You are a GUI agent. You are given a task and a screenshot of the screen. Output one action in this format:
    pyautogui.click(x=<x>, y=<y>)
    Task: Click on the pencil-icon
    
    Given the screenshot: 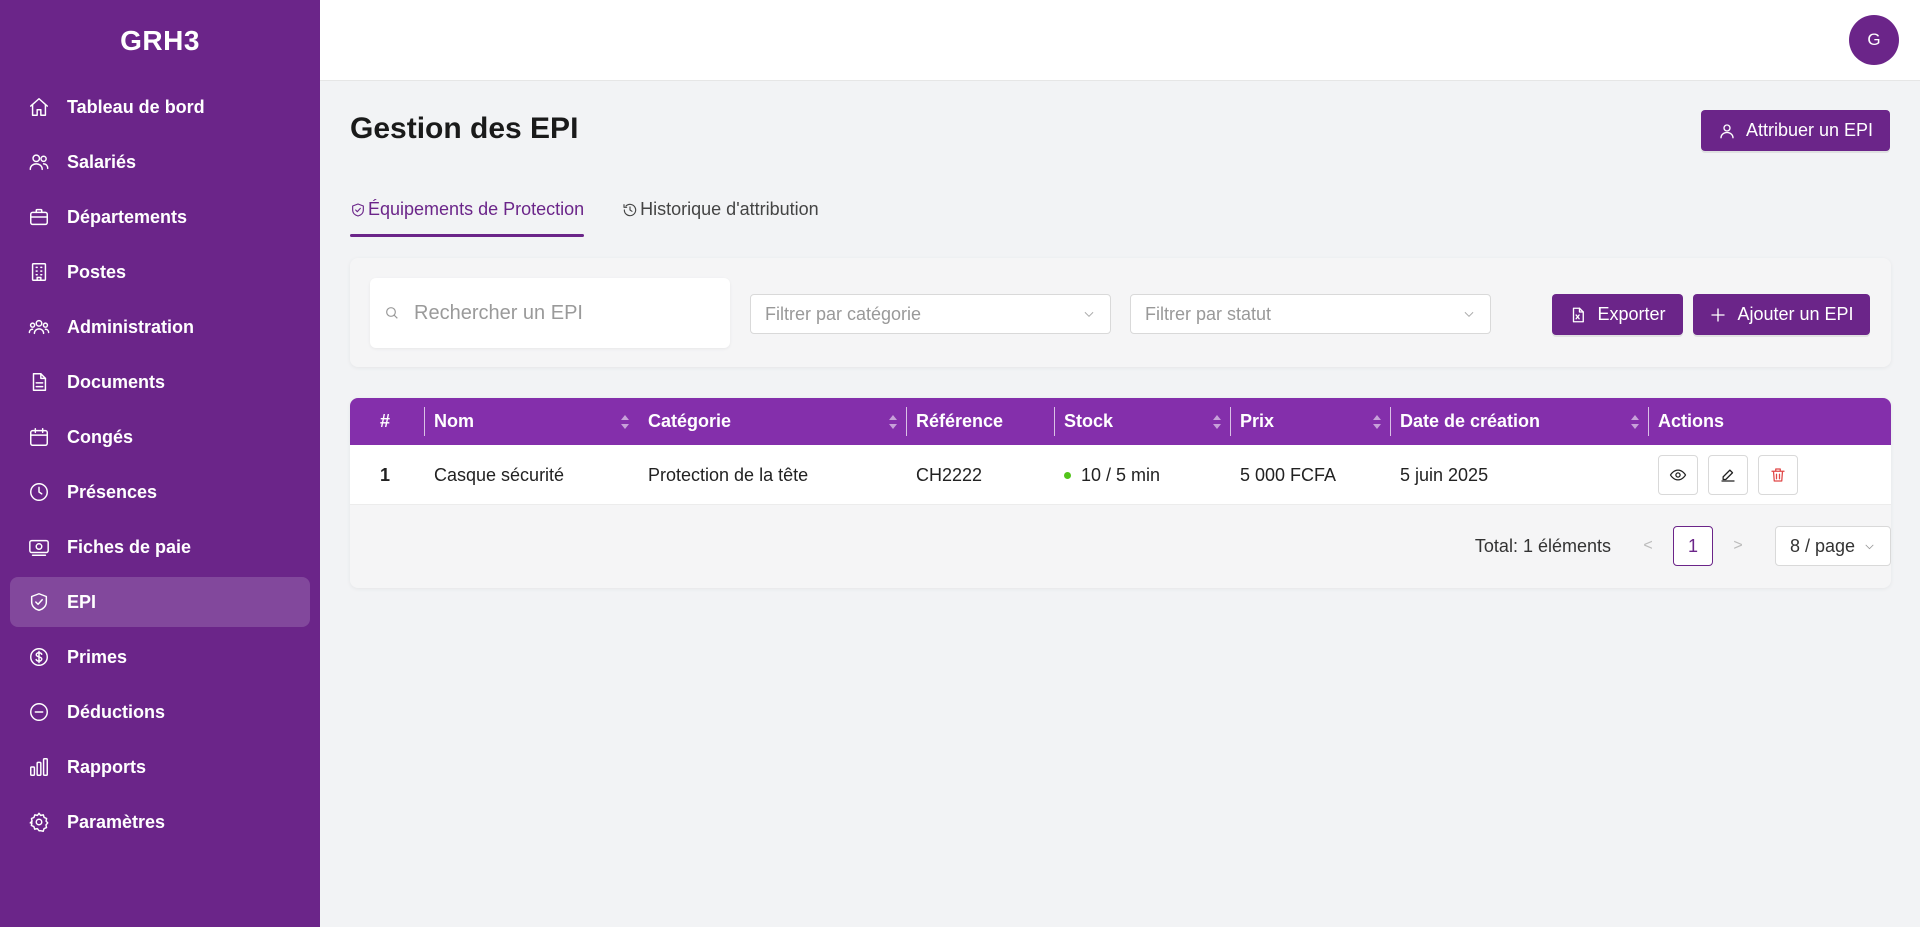 What is the action you would take?
    pyautogui.click(x=1728, y=475)
    